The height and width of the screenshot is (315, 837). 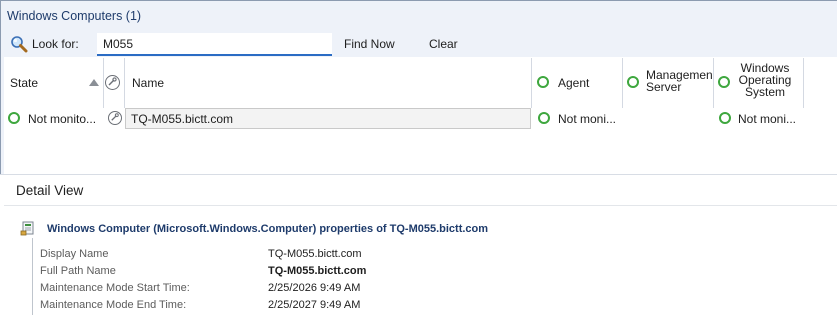 I want to click on state-status-icon, so click(x=14, y=118).